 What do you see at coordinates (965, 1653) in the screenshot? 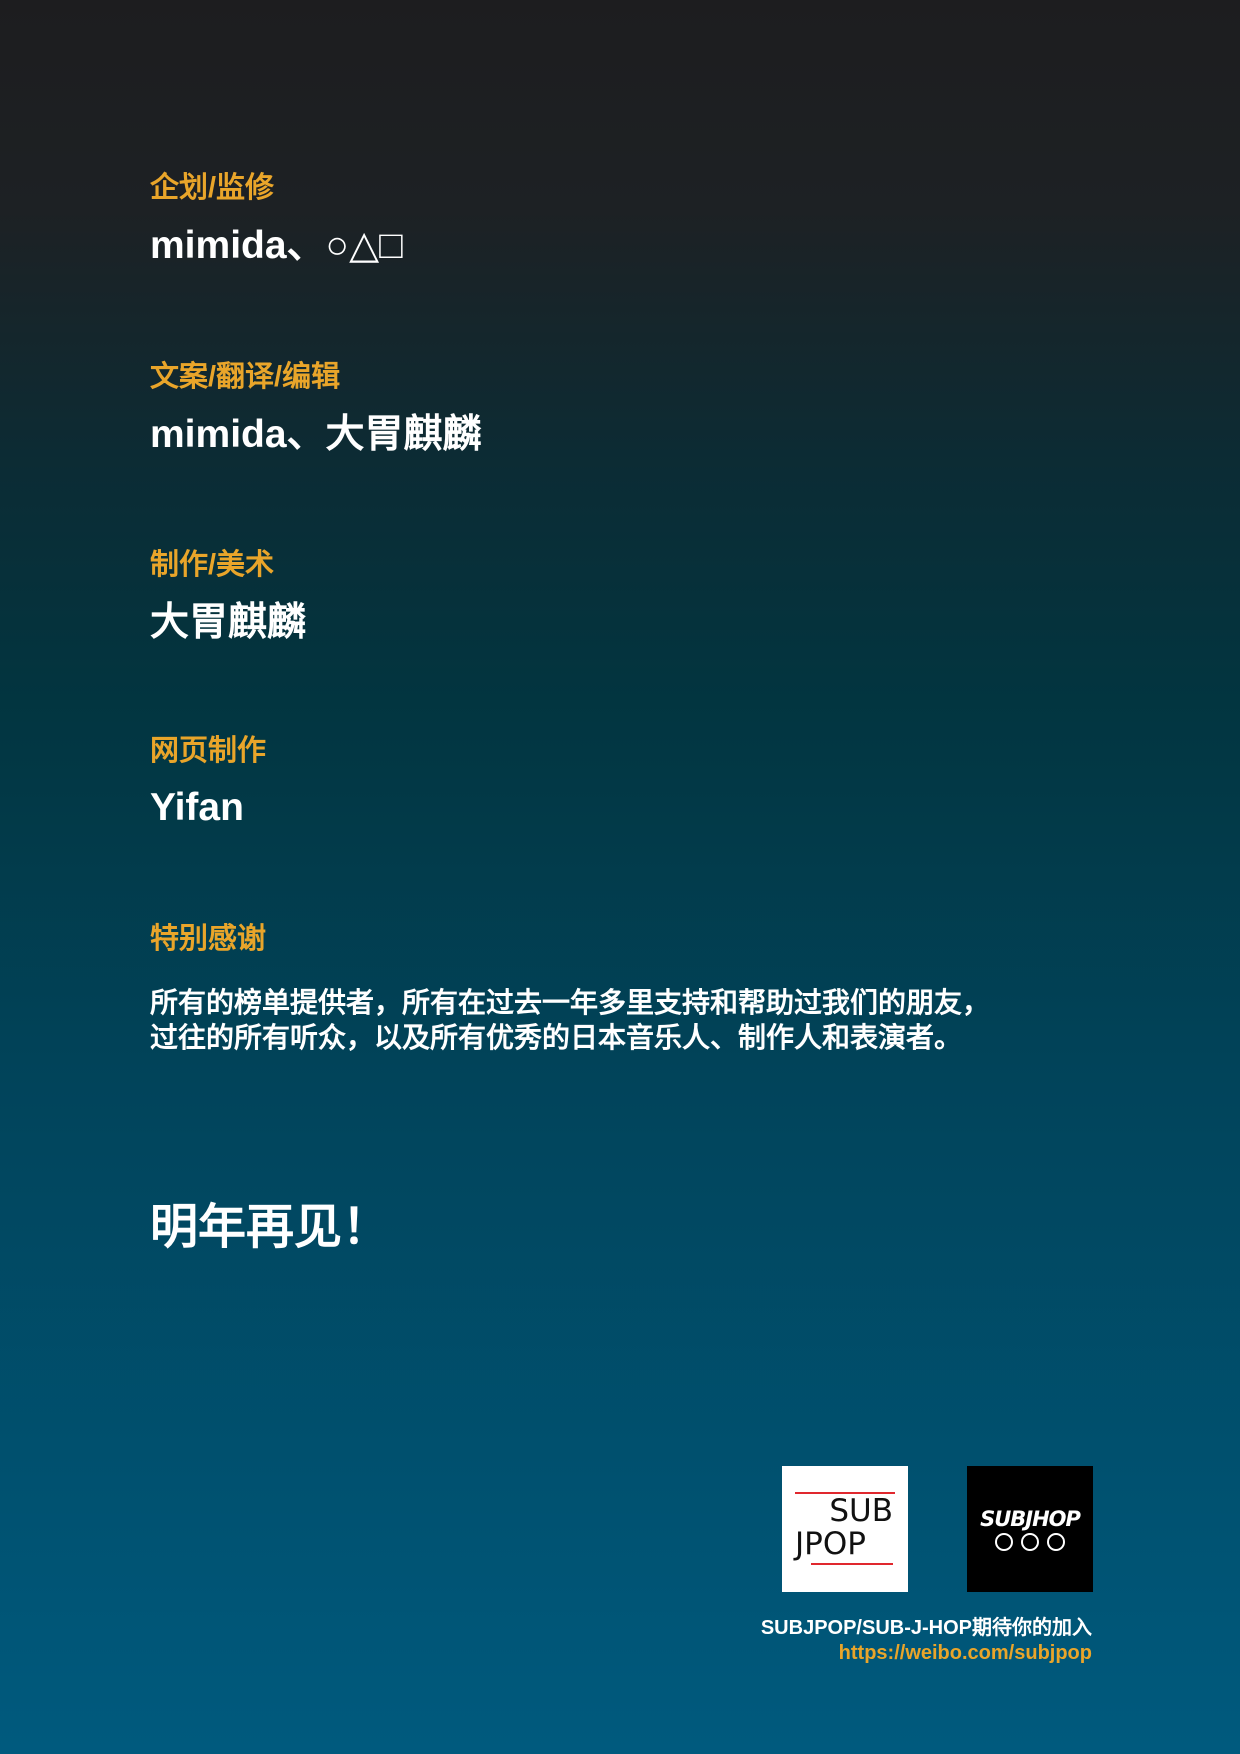
I see `weibo-link: https://weibo.com/subjpop` at bounding box center [965, 1653].